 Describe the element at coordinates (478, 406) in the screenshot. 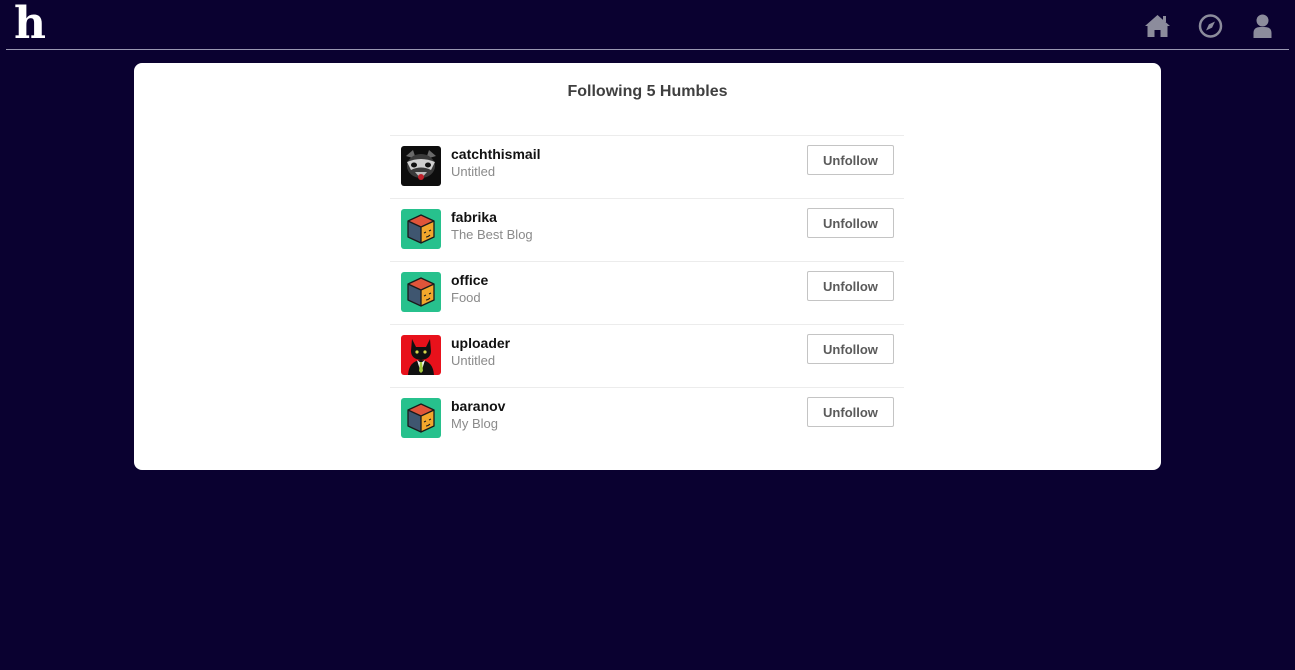

I see `username: baranov` at that location.